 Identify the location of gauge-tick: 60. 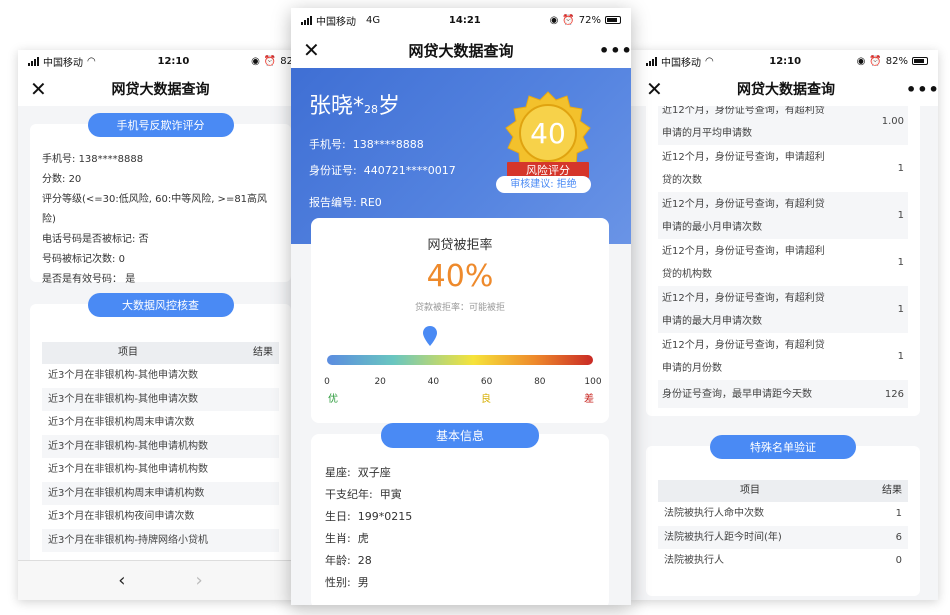
(486, 382).